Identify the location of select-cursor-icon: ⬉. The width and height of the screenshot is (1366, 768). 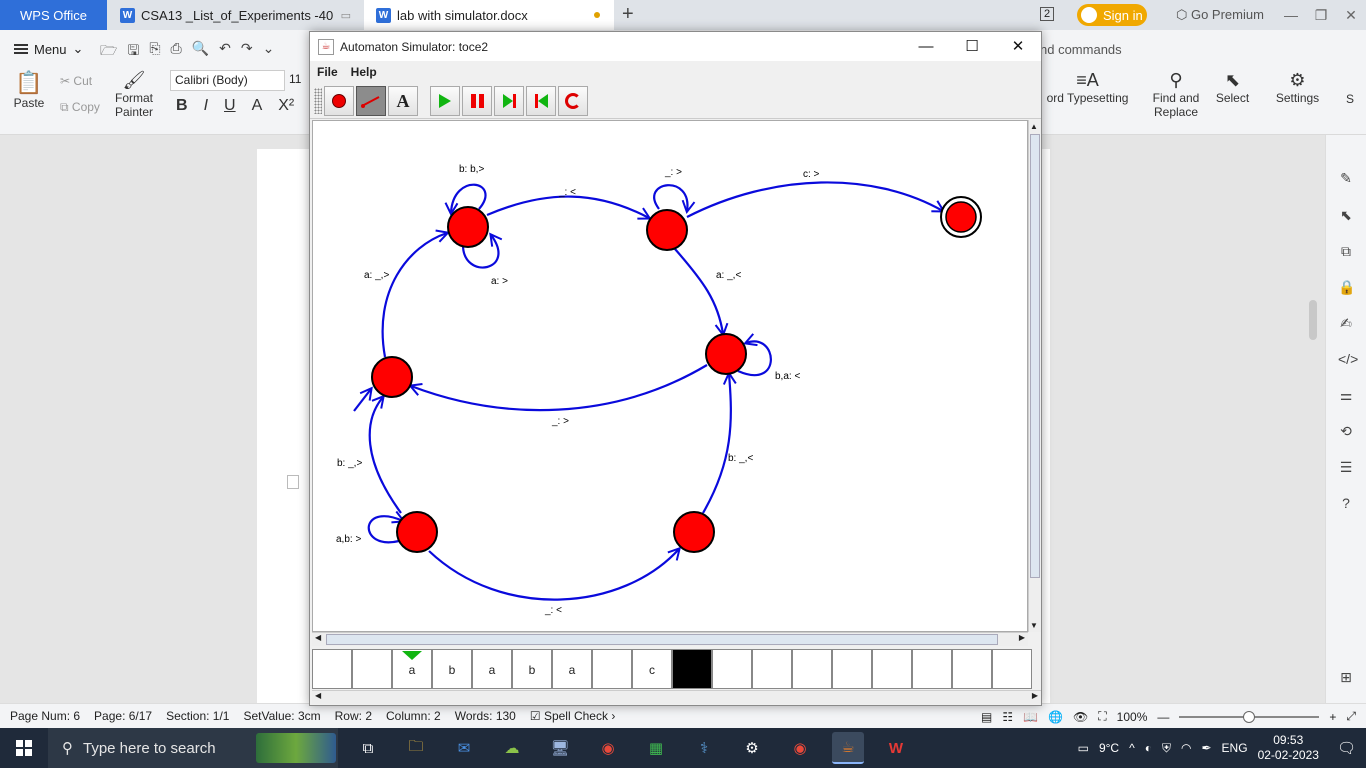
(1346, 215).